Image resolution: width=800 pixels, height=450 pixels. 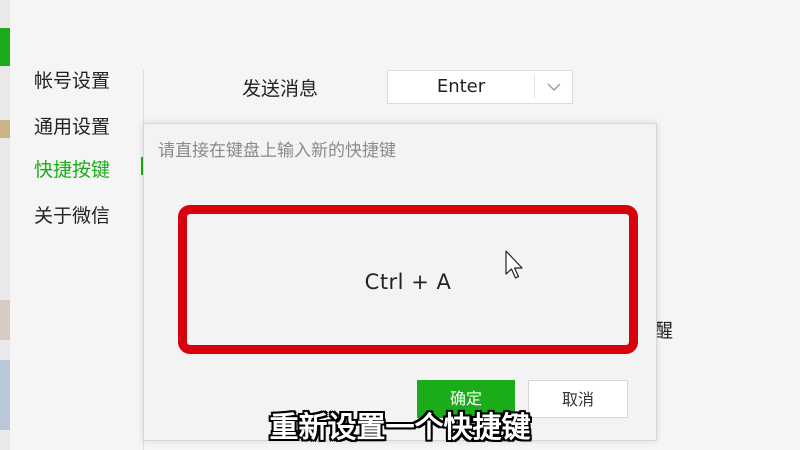 I want to click on key-combo-text: Ctrl + A, so click(x=408, y=282).